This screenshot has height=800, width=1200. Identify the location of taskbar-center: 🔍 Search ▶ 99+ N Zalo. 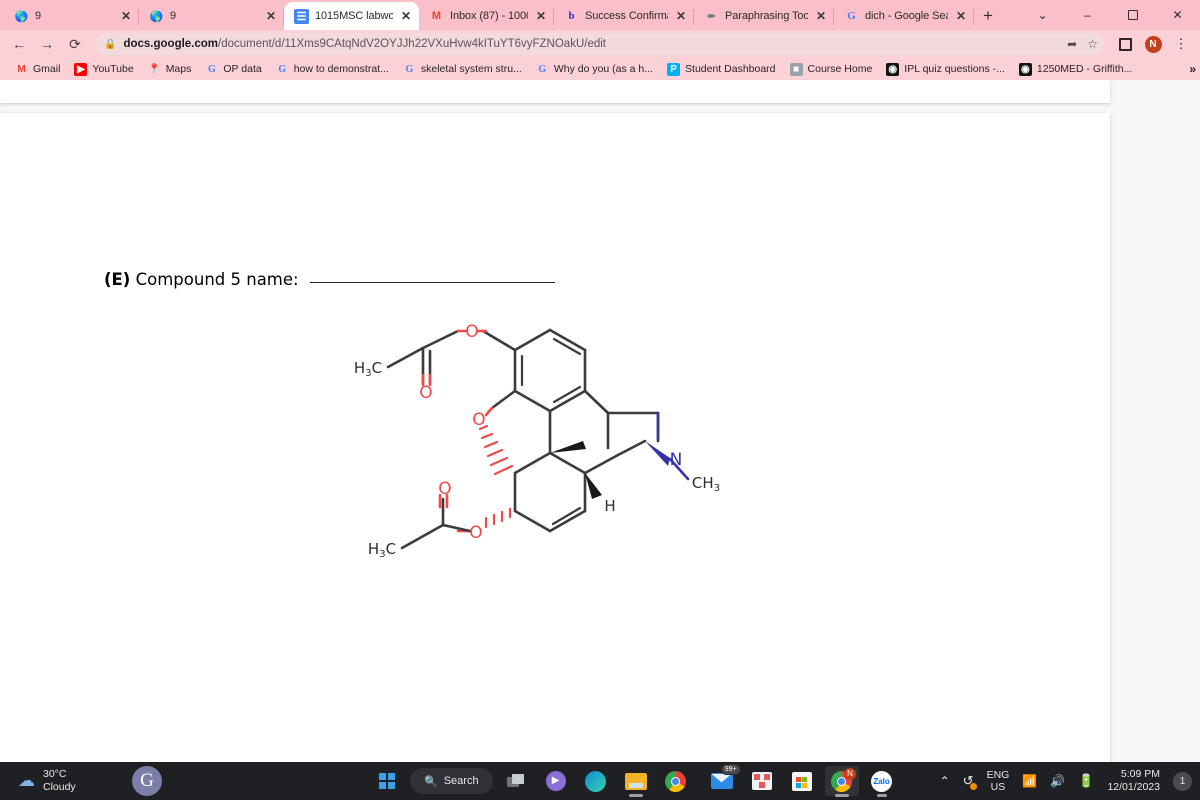
(634, 780).